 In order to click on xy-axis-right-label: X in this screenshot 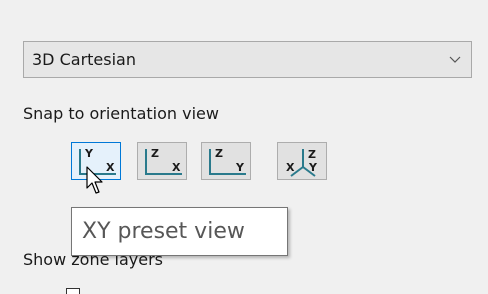, I will do `click(110, 167)`.